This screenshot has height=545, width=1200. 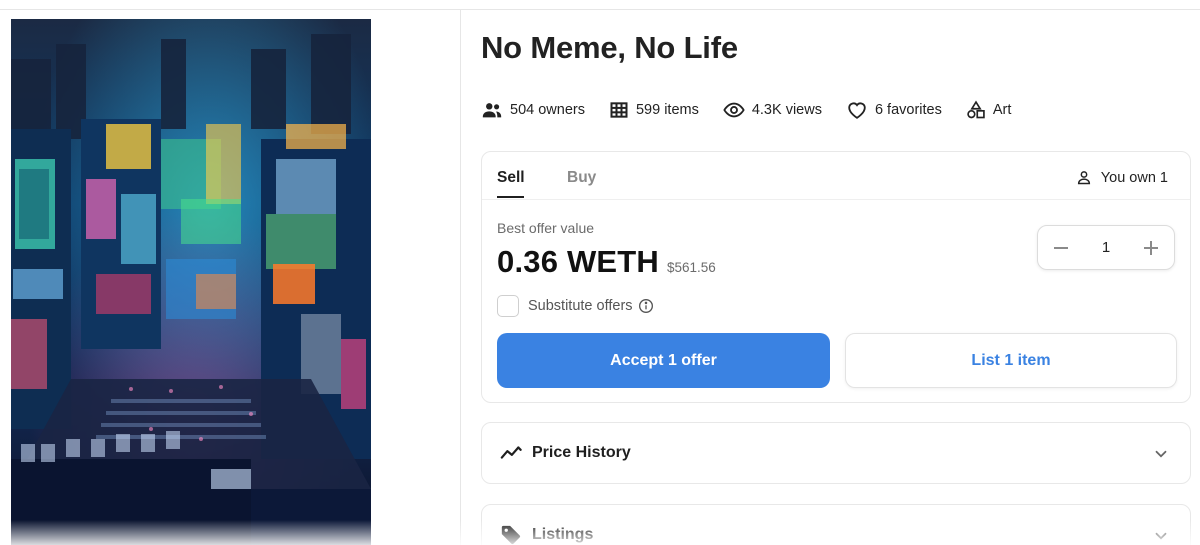 What do you see at coordinates (836, 176) in the screenshot?
I see `trade-tabs: Sell Buy You own 1` at bounding box center [836, 176].